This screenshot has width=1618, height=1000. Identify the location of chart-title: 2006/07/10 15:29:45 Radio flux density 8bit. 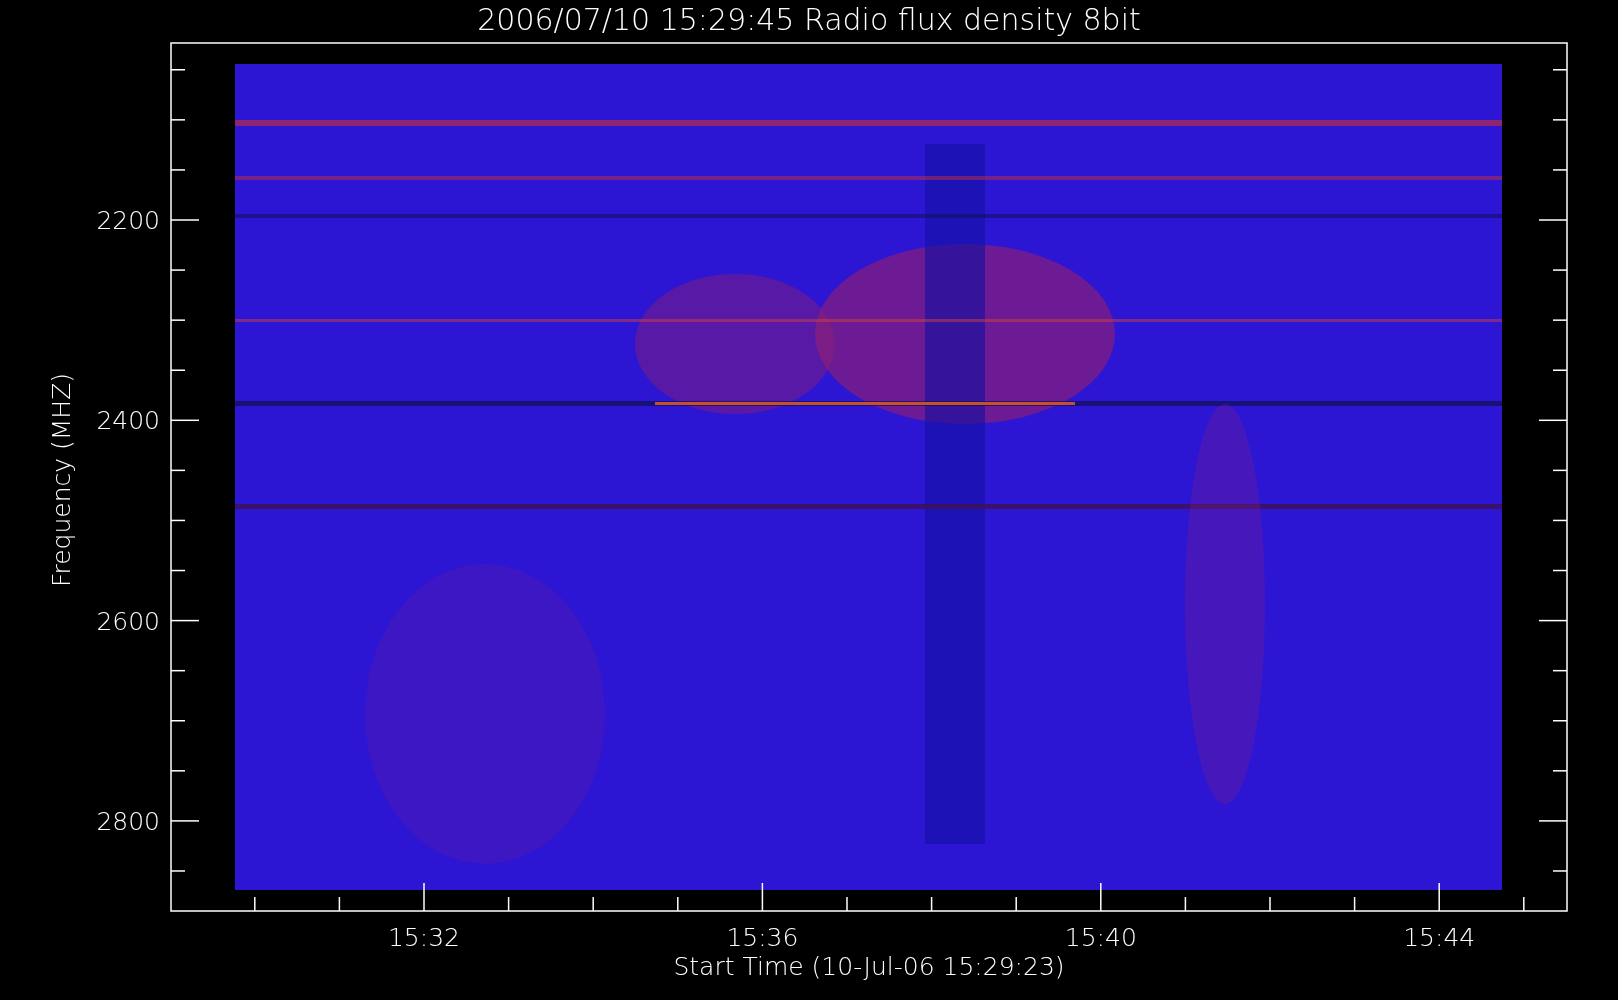
(809, 19).